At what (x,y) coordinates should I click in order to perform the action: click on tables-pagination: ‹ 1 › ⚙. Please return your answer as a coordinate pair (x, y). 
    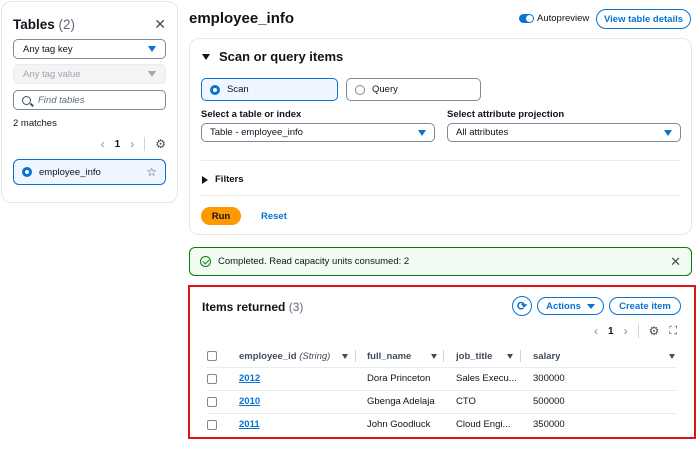
    Looking at the image, I should click on (89, 144).